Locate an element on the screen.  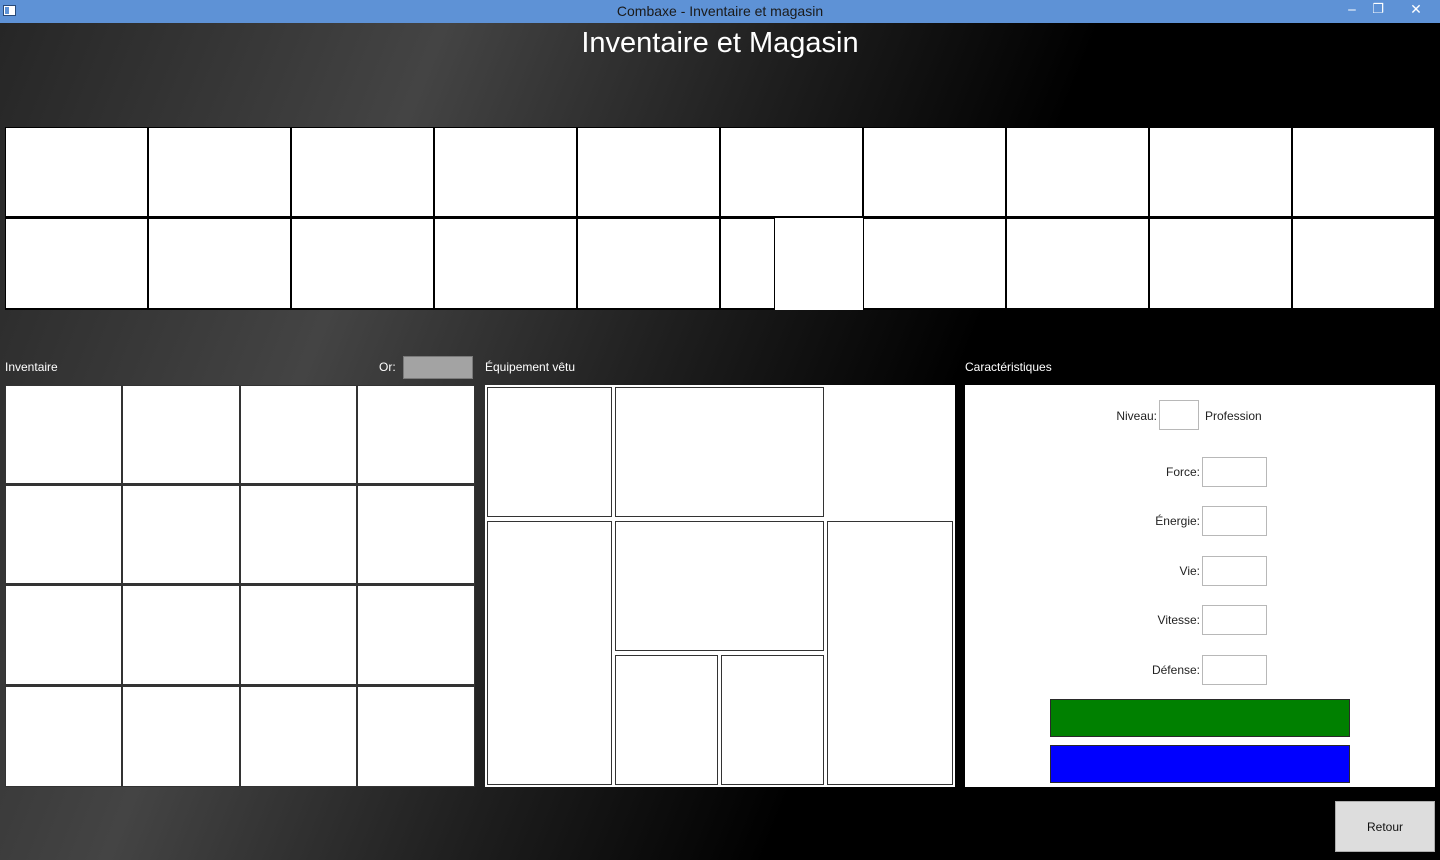
force-field is located at coordinates (1234, 472).